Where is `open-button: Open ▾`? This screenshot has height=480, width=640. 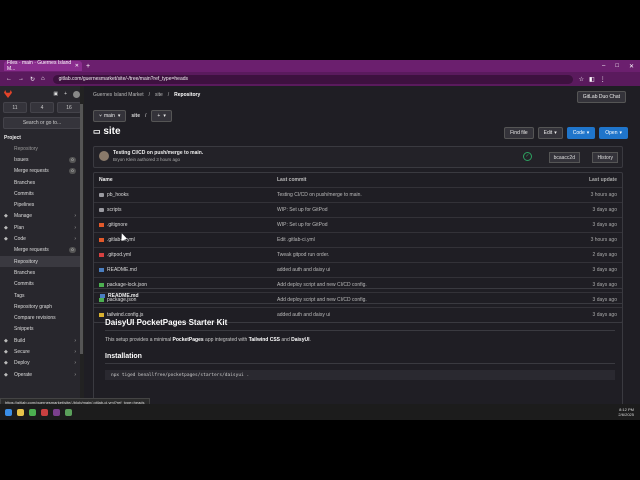
open-button: Open ▾ is located at coordinates (613, 133).